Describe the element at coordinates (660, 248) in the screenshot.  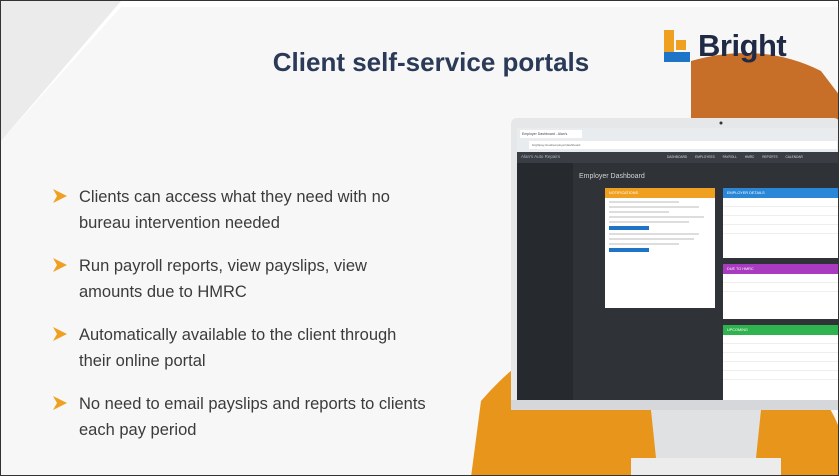
I see `notifications-card: NOTIFICATIONS` at that location.